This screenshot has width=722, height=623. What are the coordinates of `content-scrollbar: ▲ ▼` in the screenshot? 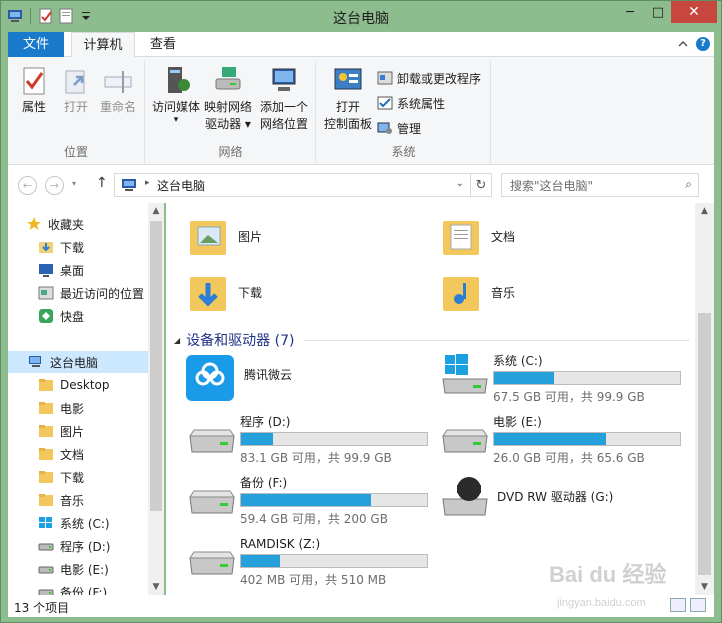 It's located at (704, 399).